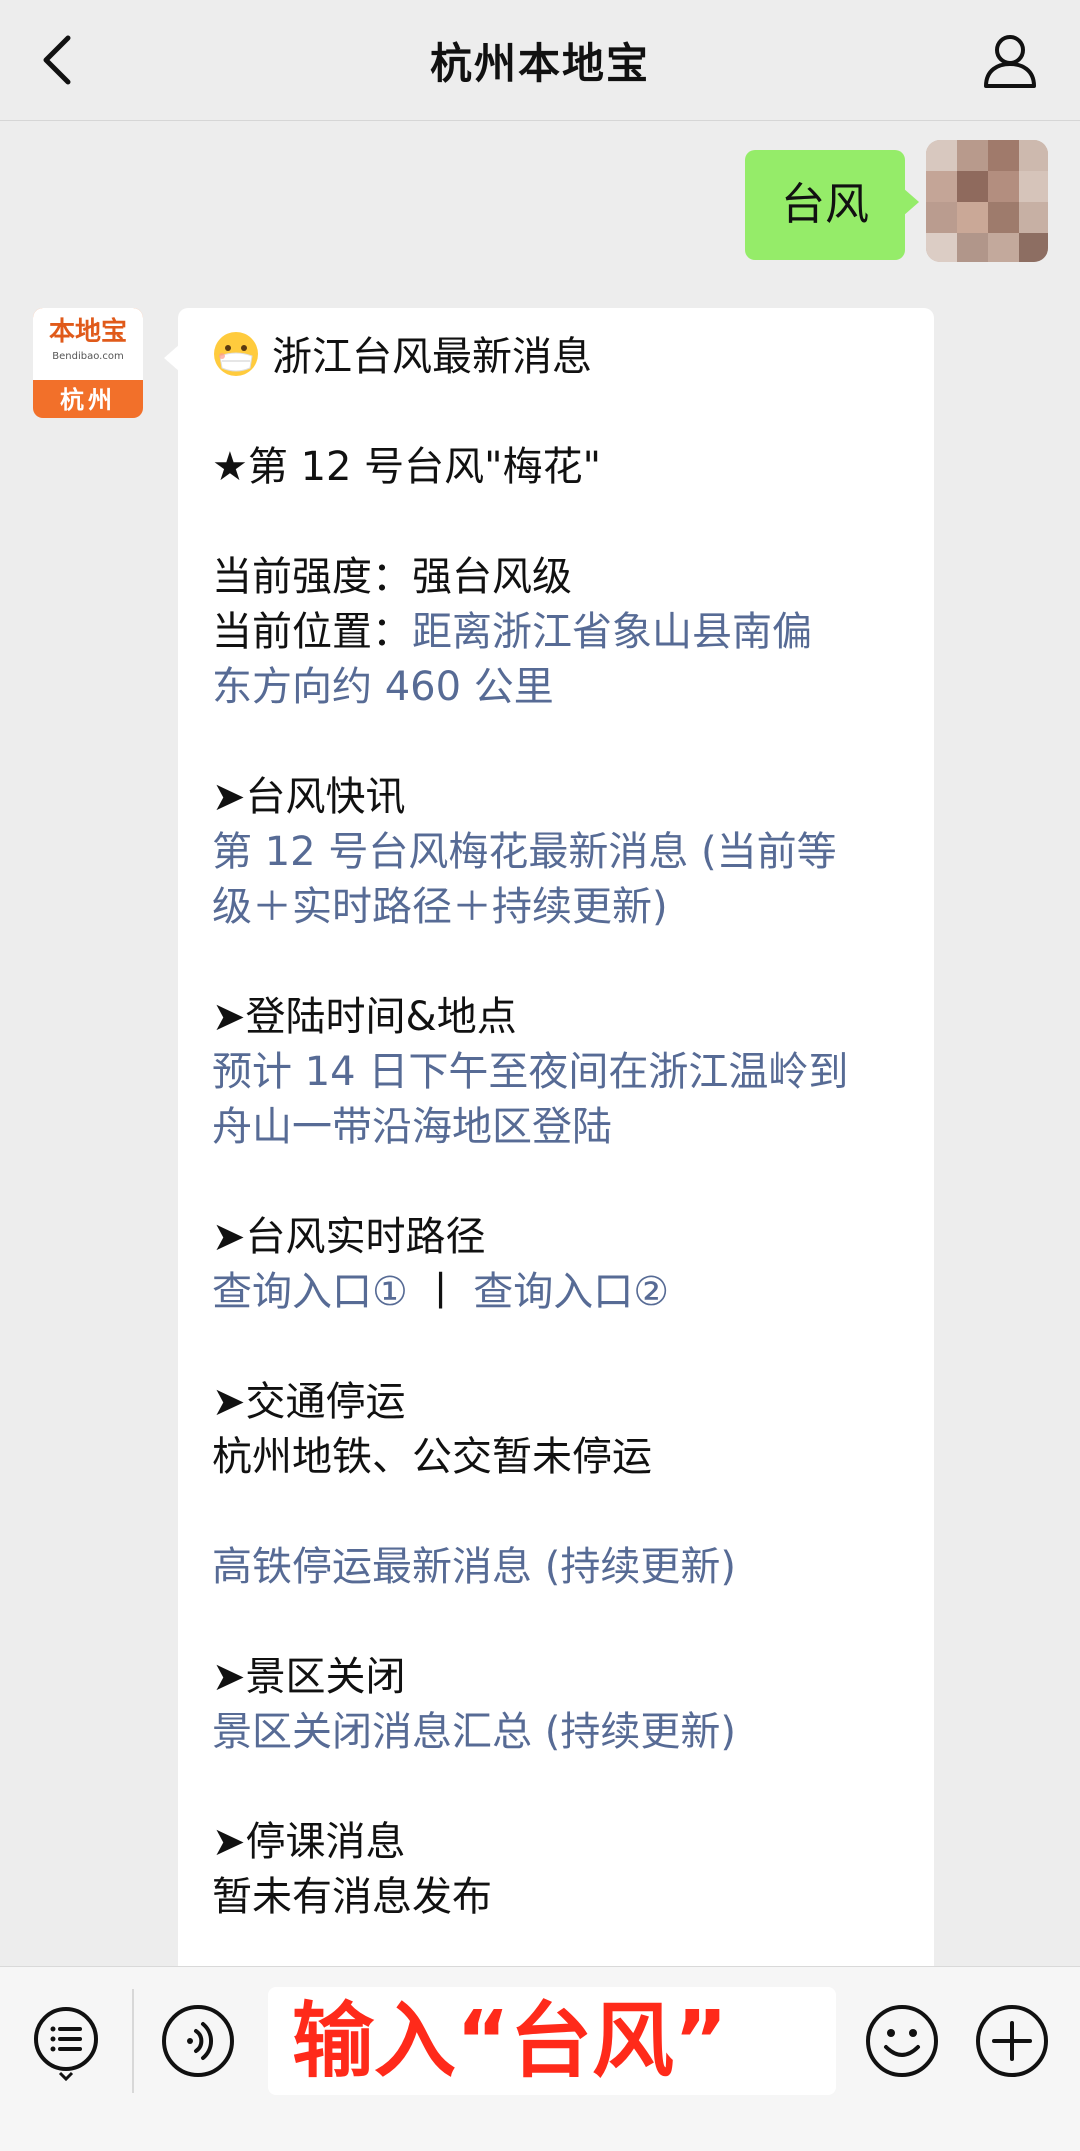 Image resolution: width=1080 pixels, height=2151 pixels. What do you see at coordinates (987, 201) in the screenshot?
I see `my-avatar` at bounding box center [987, 201].